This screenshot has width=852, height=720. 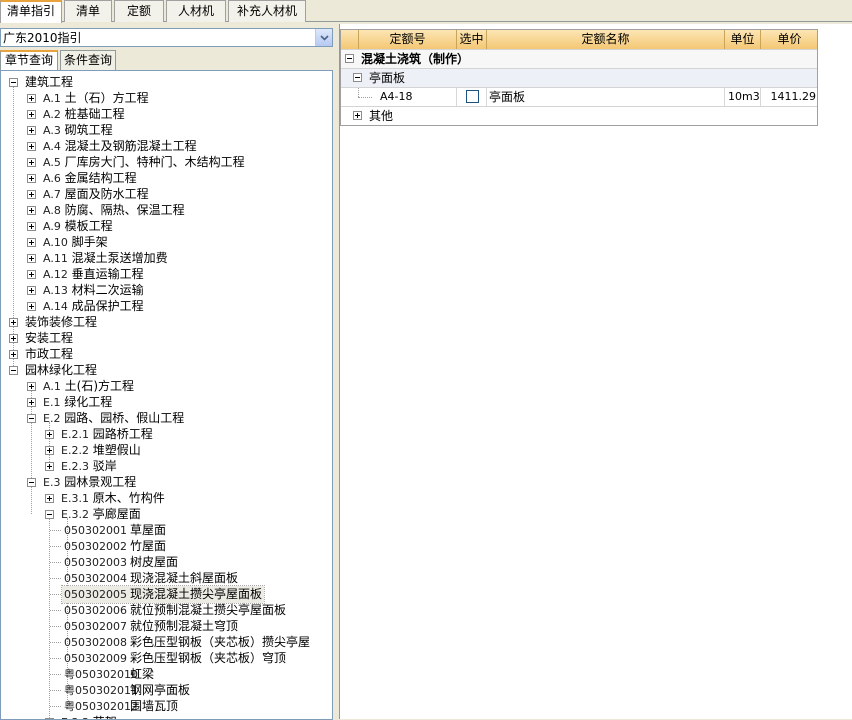 I want to click on tree-node-label: E.1 绿化工程, so click(x=77, y=402).